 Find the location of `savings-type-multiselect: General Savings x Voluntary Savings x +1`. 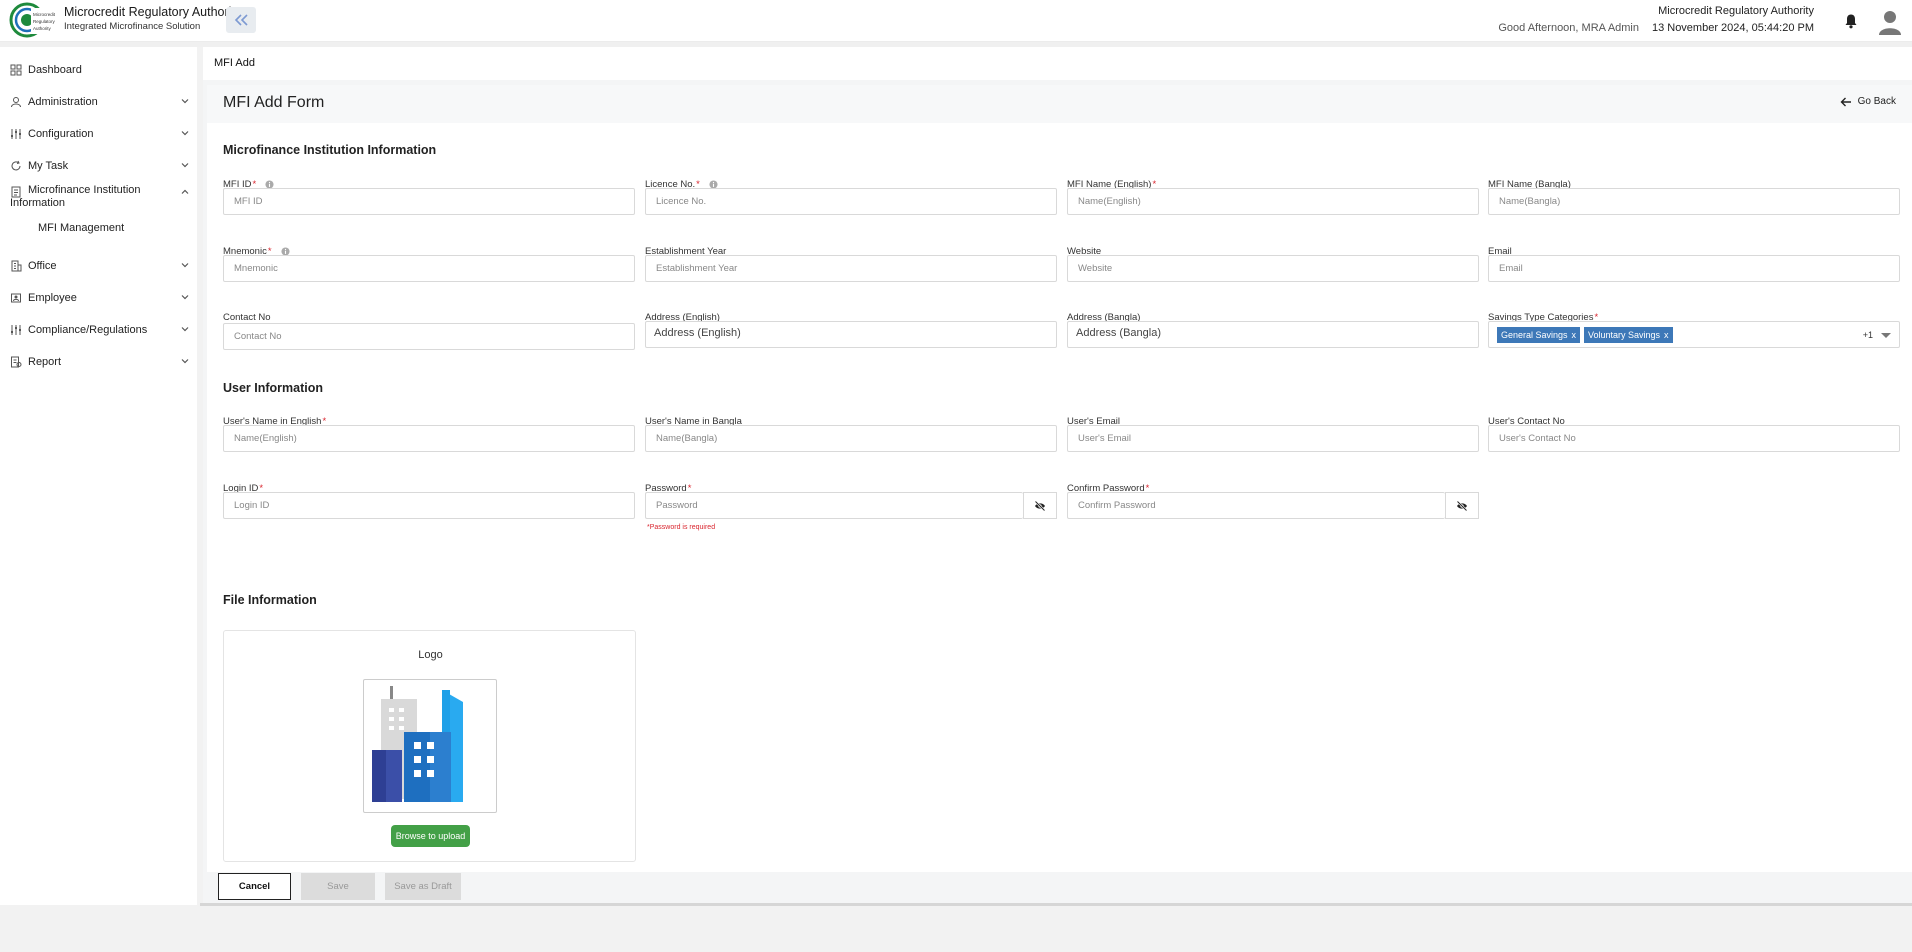

savings-type-multiselect: General Savings x Voluntary Savings x +1 is located at coordinates (1694, 334).